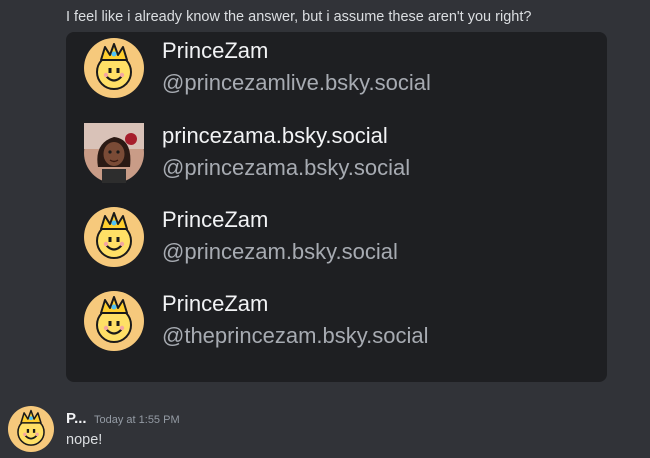 This screenshot has height=458, width=650. What do you see at coordinates (280, 252) in the screenshot?
I see `account-handle: @princezam.bsky.social` at bounding box center [280, 252].